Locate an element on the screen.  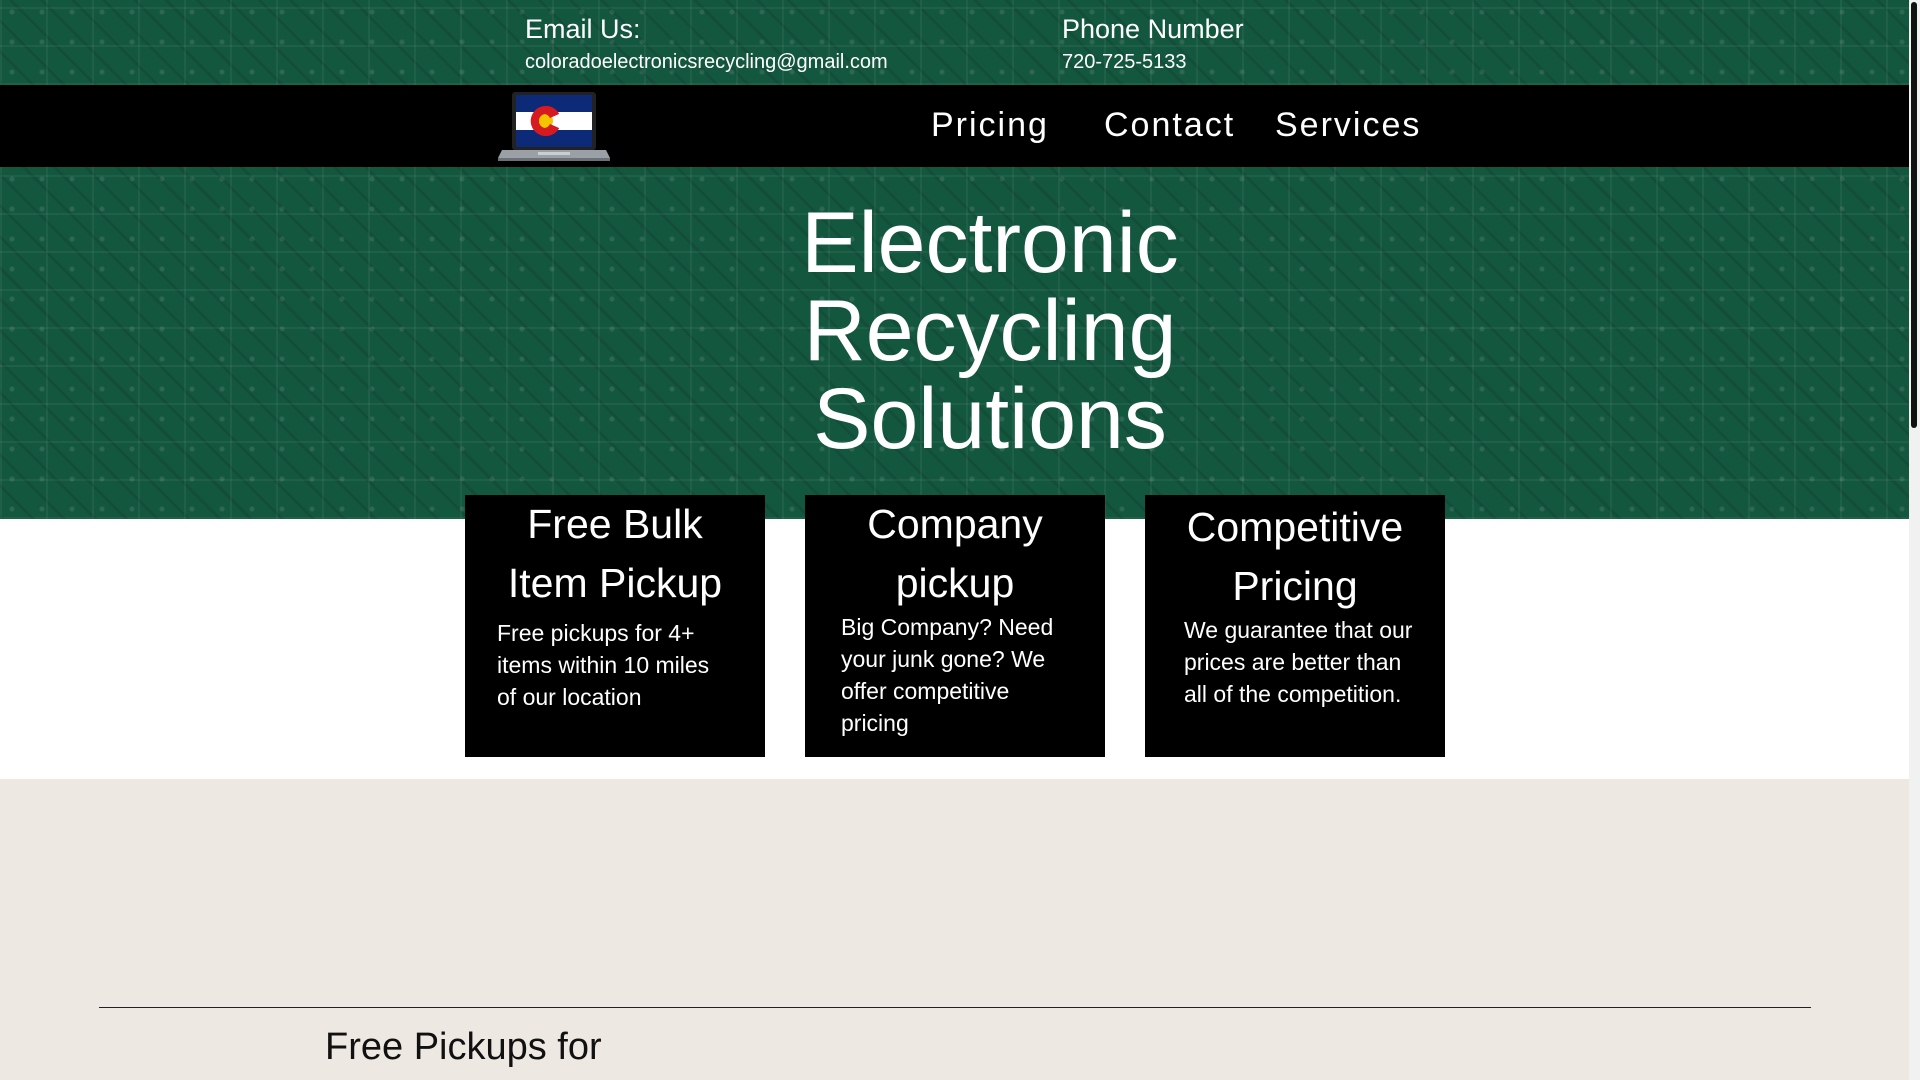
phone-link: 720-725-5133 is located at coordinates (1153, 62).